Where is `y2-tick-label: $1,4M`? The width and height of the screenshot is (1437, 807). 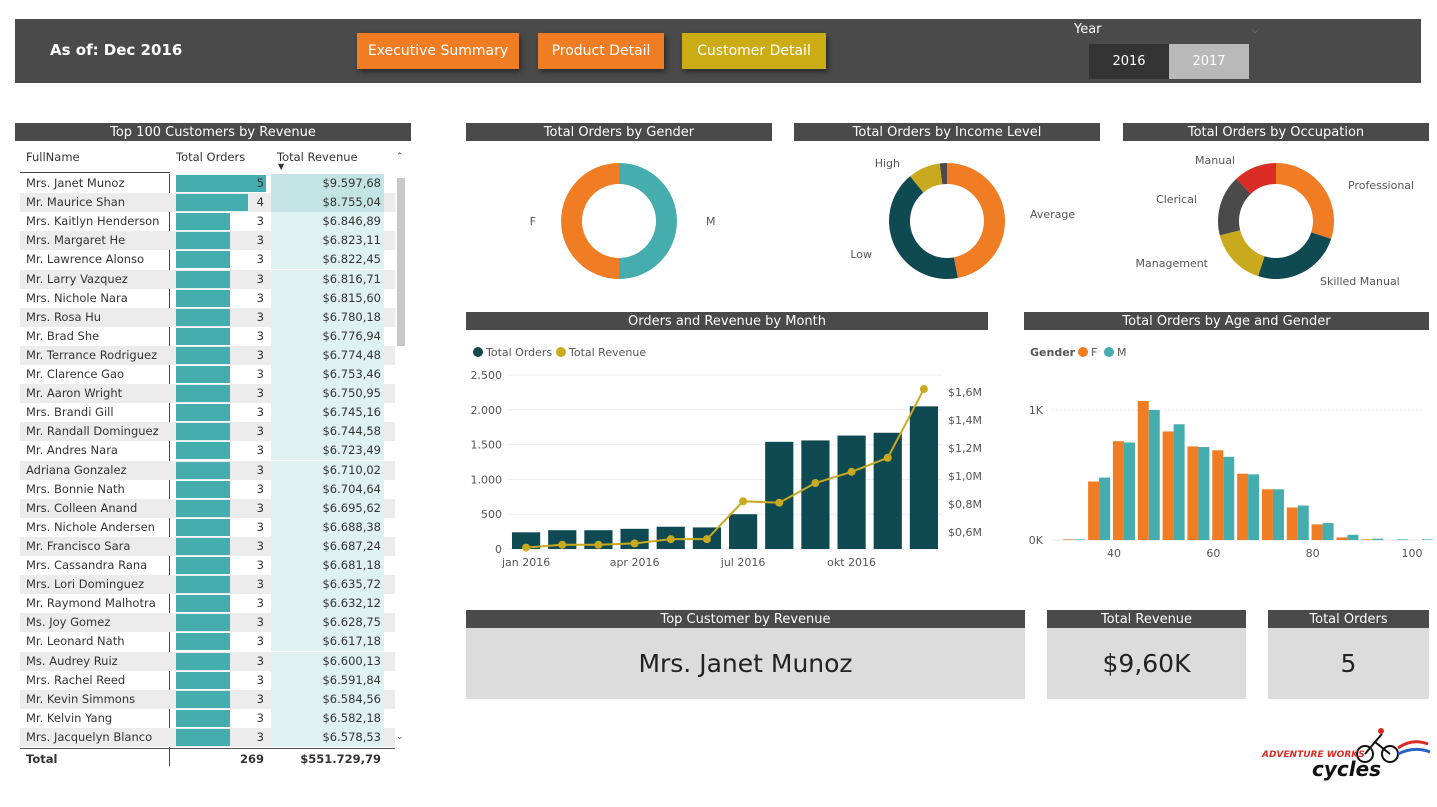
y2-tick-label: $1,4M is located at coordinates (965, 420).